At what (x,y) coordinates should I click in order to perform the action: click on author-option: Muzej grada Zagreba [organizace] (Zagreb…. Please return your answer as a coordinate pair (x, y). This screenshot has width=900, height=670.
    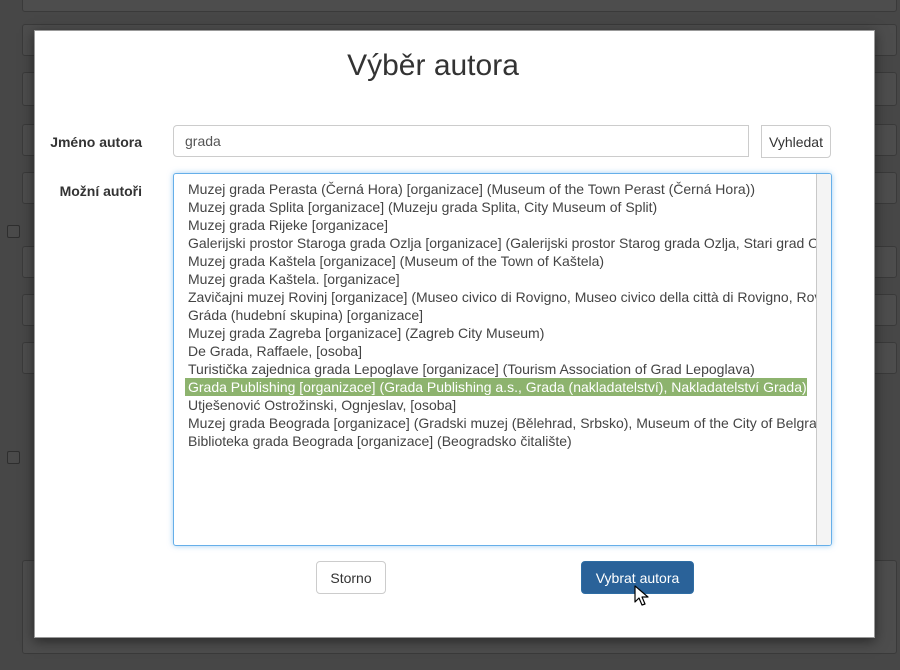
    Looking at the image, I should click on (366, 333).